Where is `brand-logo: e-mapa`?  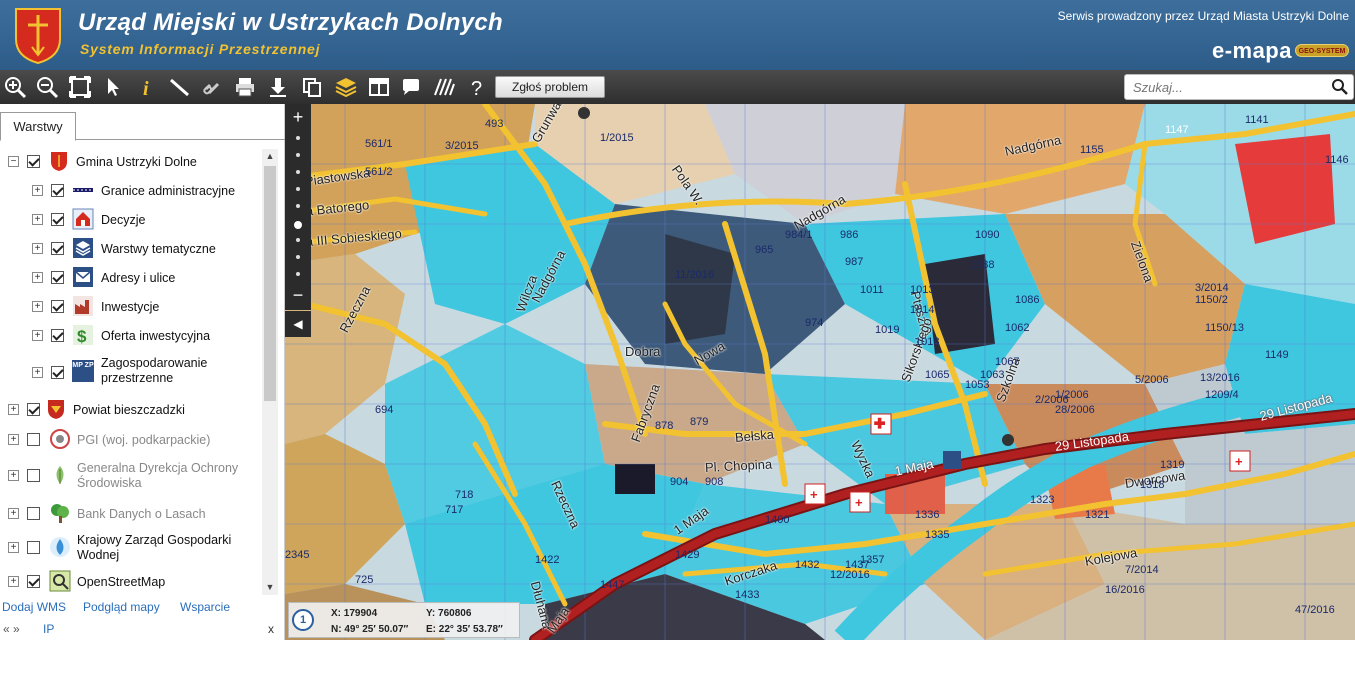
brand-logo: e-mapa is located at coordinates (1252, 51).